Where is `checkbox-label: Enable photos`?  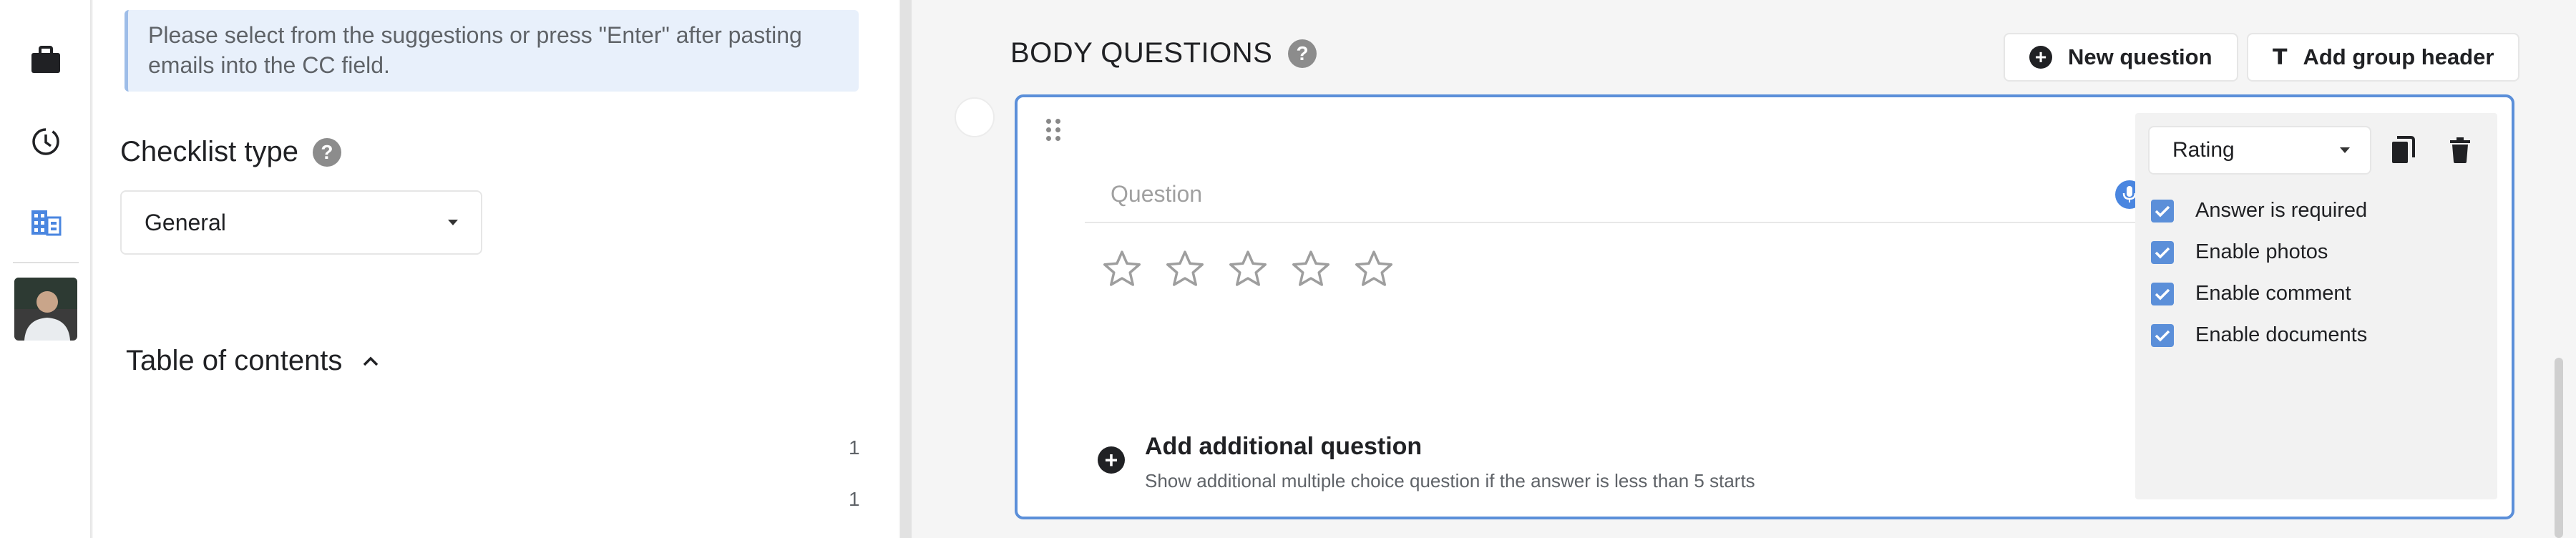 checkbox-label: Enable photos is located at coordinates (2261, 252).